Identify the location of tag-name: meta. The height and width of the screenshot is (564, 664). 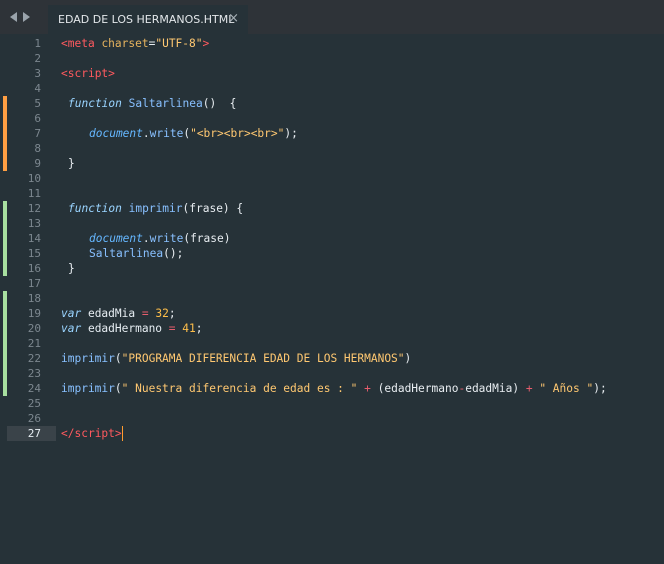
(81, 43).